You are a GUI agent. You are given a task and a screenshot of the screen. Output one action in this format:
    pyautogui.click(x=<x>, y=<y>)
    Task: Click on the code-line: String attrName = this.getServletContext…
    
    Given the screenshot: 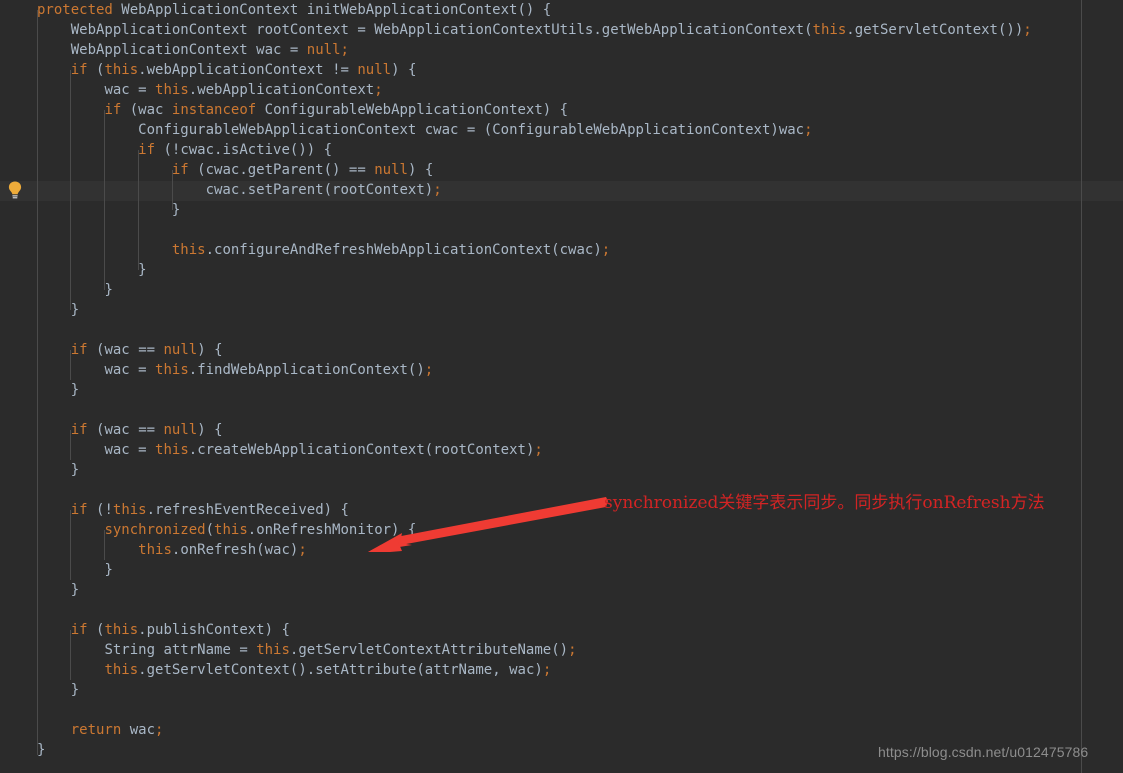 What is the action you would take?
    pyautogui.click(x=561, y=650)
    